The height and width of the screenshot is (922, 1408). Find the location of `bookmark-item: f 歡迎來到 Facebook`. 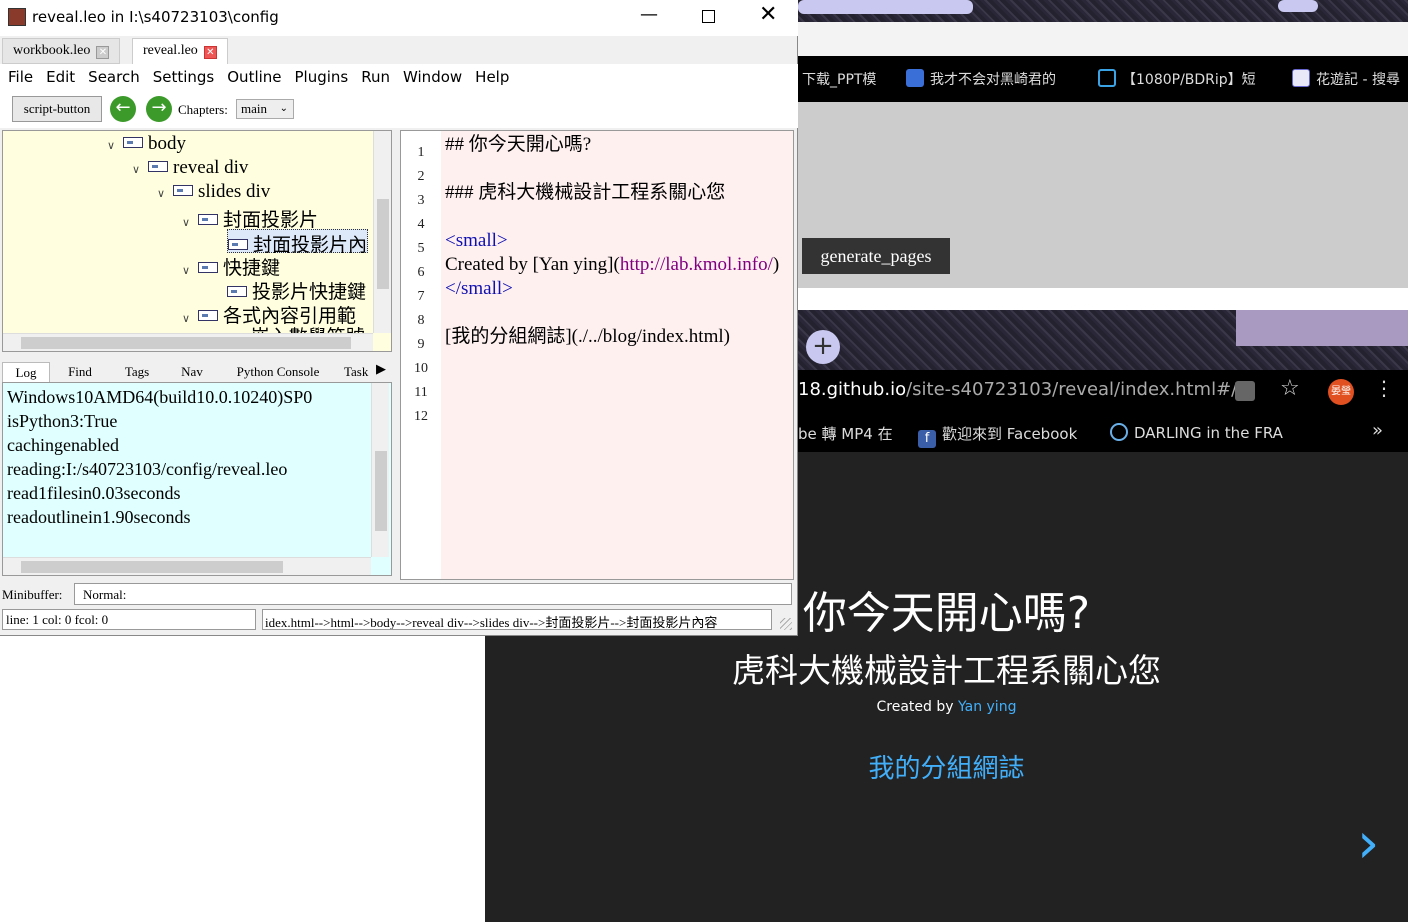

bookmark-item: f 歡迎來到 Facebook is located at coordinates (997, 435).